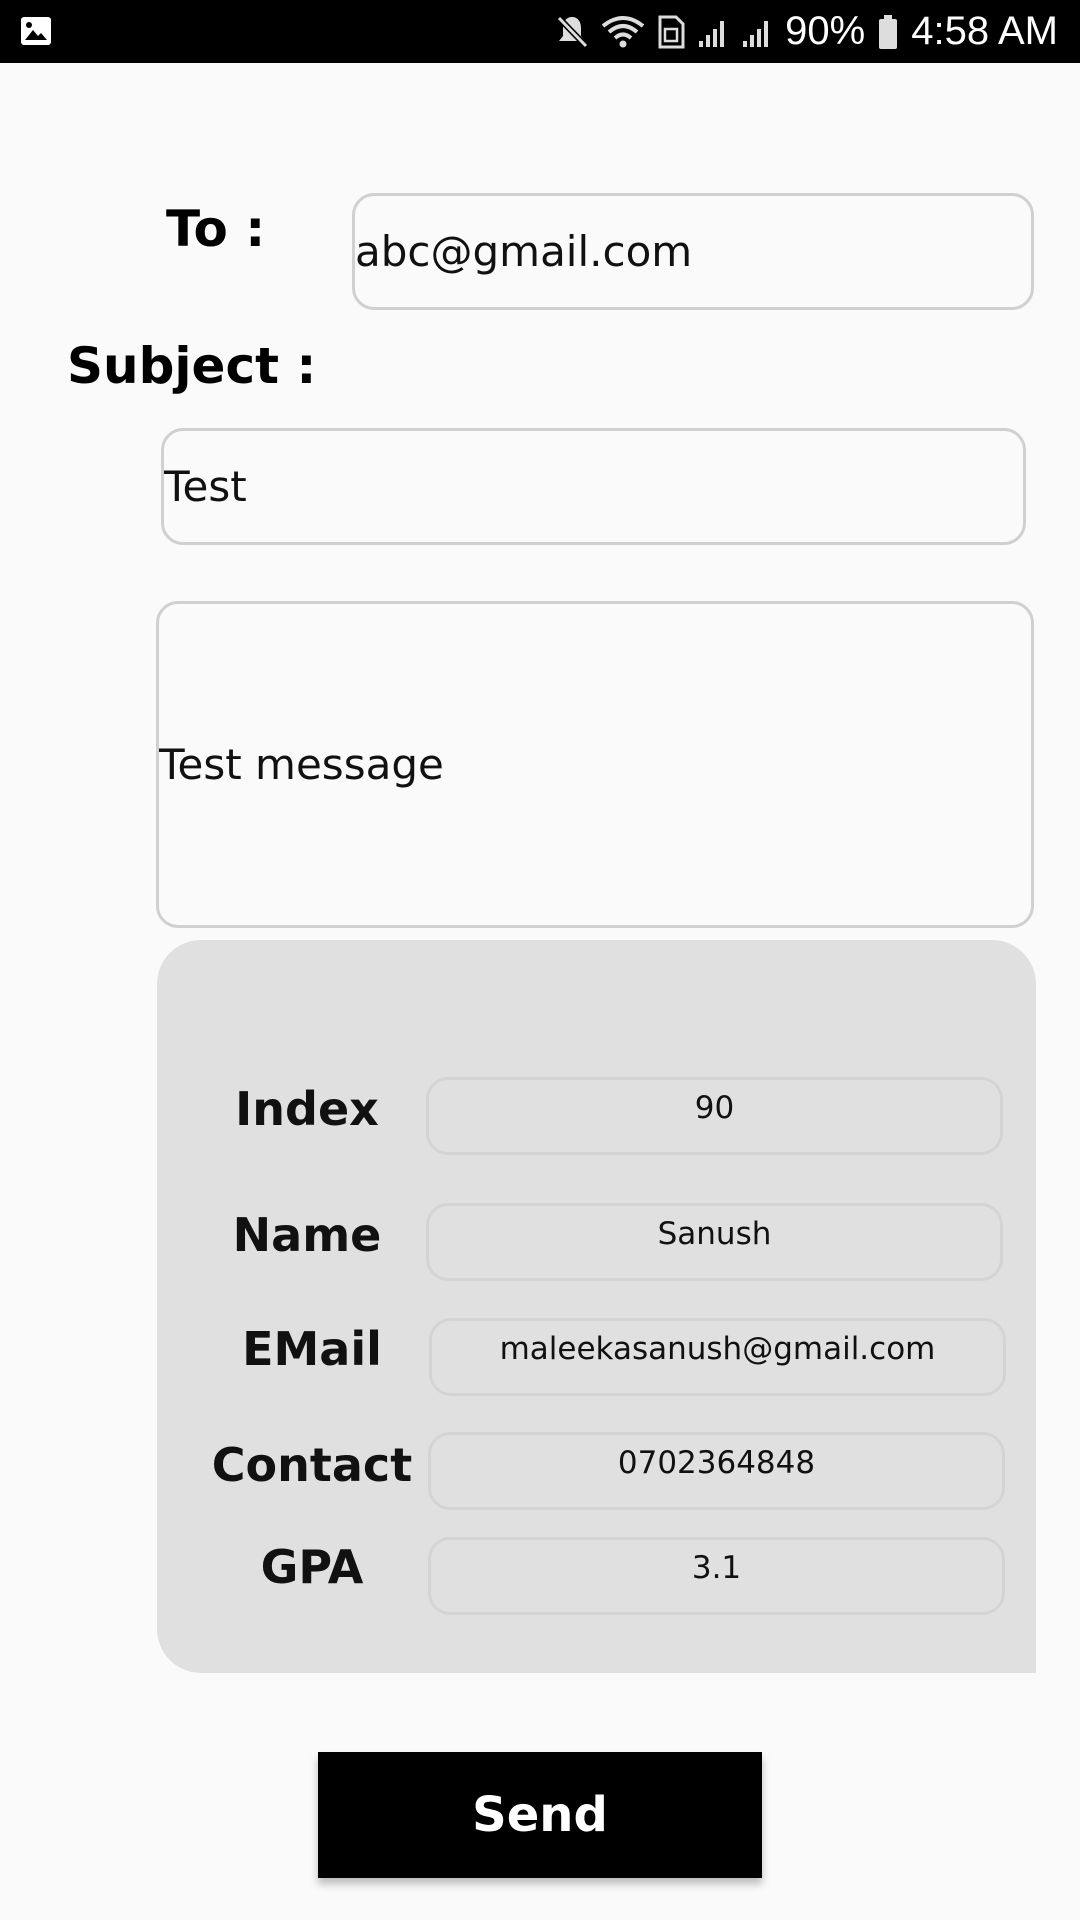 This screenshot has width=1080, height=1920. What do you see at coordinates (623, 32) in the screenshot?
I see `wifi-icon` at bounding box center [623, 32].